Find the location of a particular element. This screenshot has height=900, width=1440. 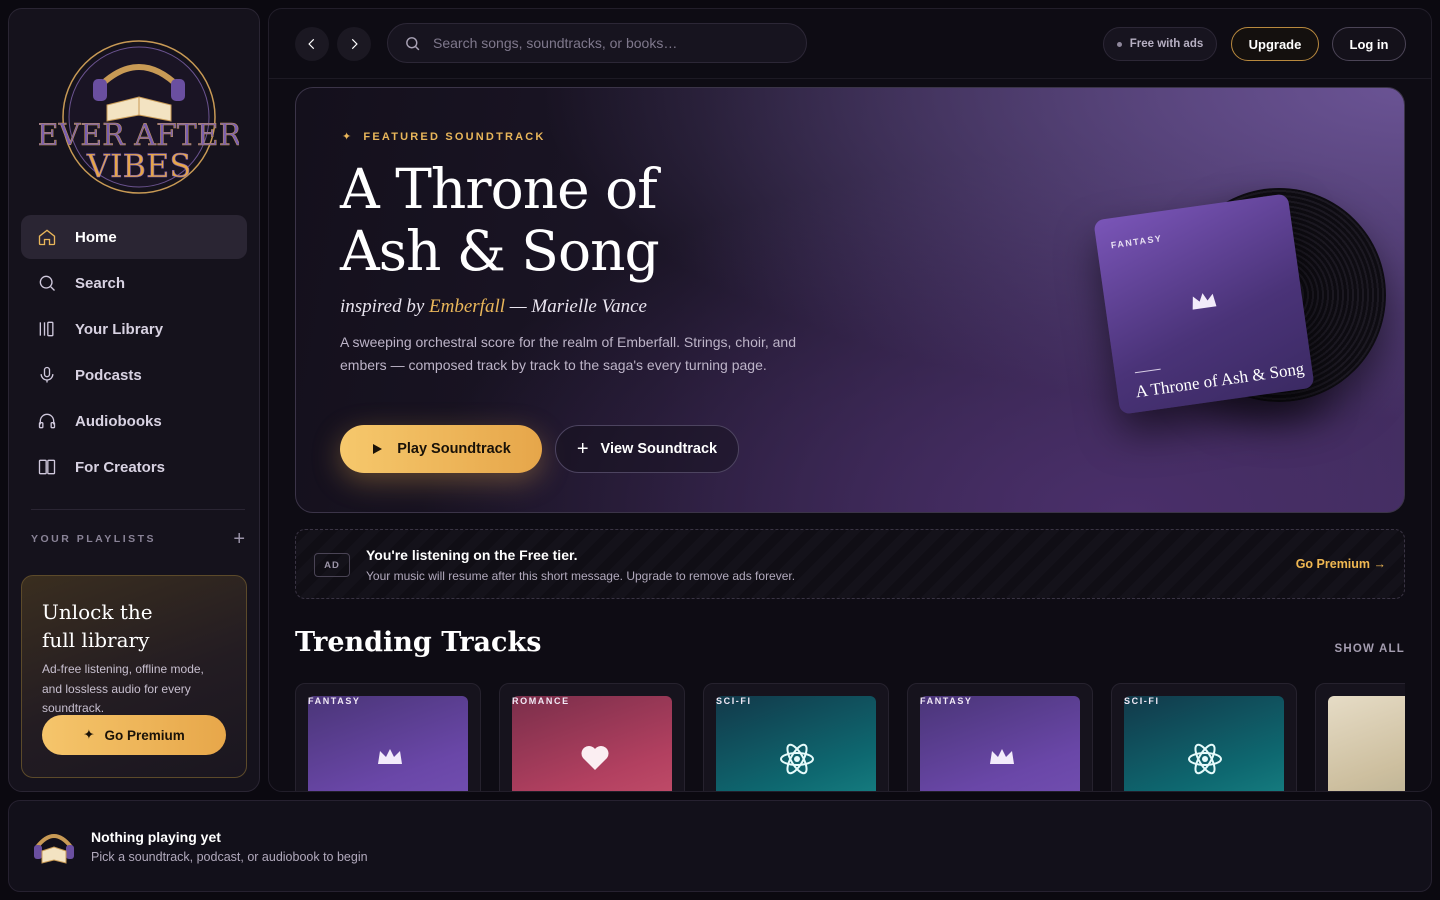

book-open-icon is located at coordinates (47, 467).